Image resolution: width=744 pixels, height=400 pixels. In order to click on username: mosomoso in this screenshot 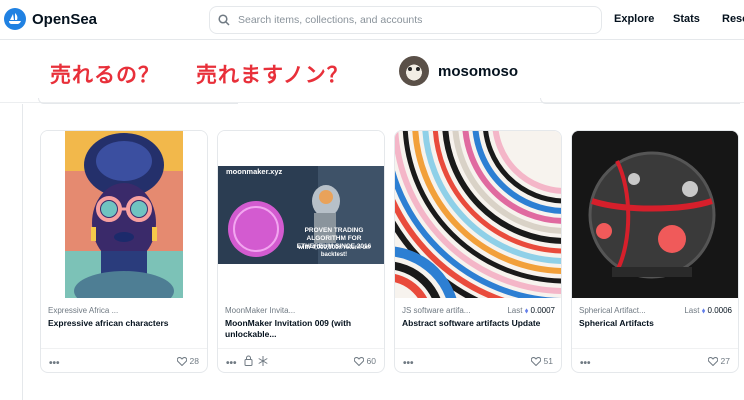, I will do `click(478, 71)`.